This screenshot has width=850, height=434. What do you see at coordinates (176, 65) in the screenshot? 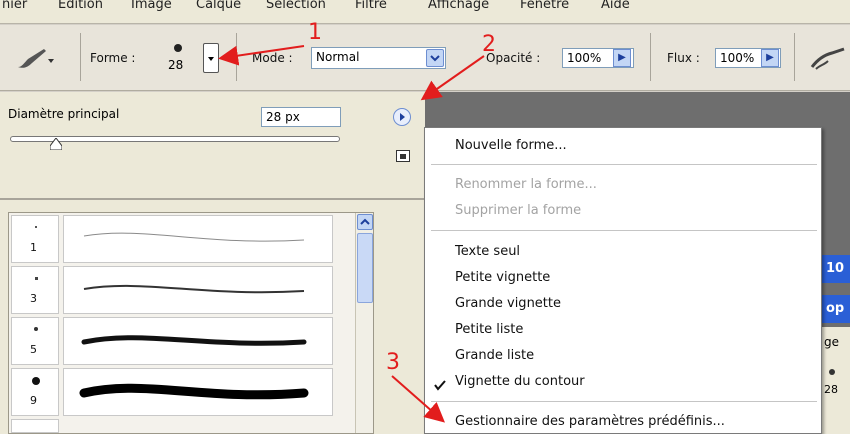
I see `brush-size-number: 28` at bounding box center [176, 65].